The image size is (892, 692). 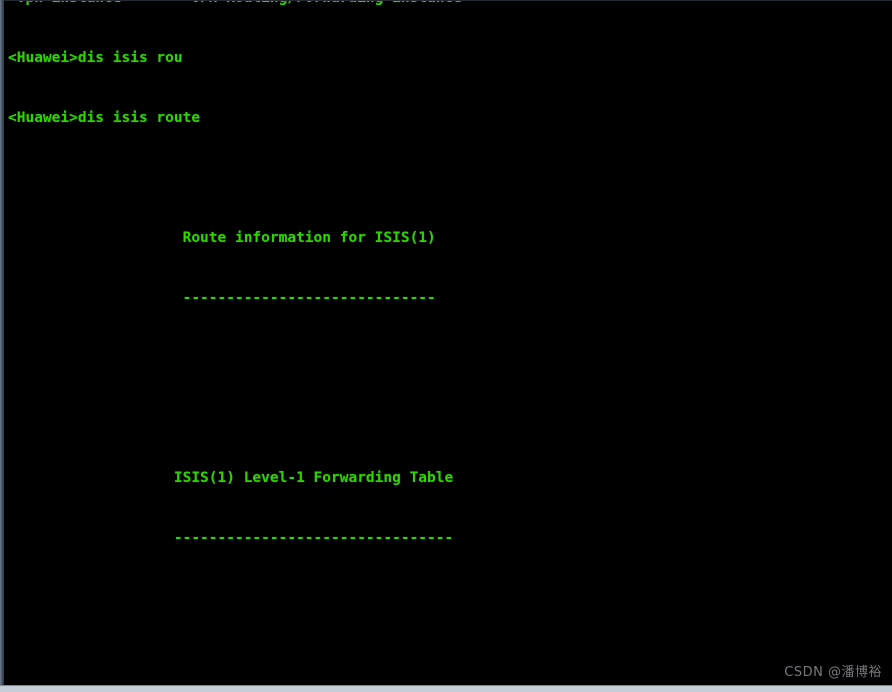 I want to click on report-title-underline: -----------------------------, so click(x=222, y=298).